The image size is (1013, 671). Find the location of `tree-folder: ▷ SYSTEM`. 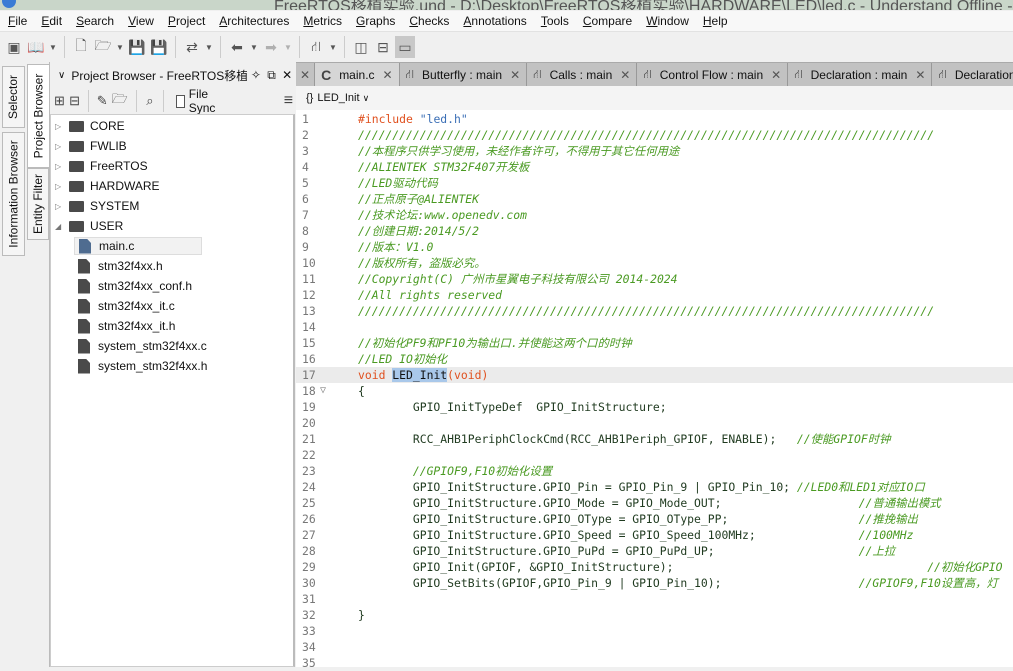

tree-folder: ▷ SYSTEM is located at coordinates (97, 206).